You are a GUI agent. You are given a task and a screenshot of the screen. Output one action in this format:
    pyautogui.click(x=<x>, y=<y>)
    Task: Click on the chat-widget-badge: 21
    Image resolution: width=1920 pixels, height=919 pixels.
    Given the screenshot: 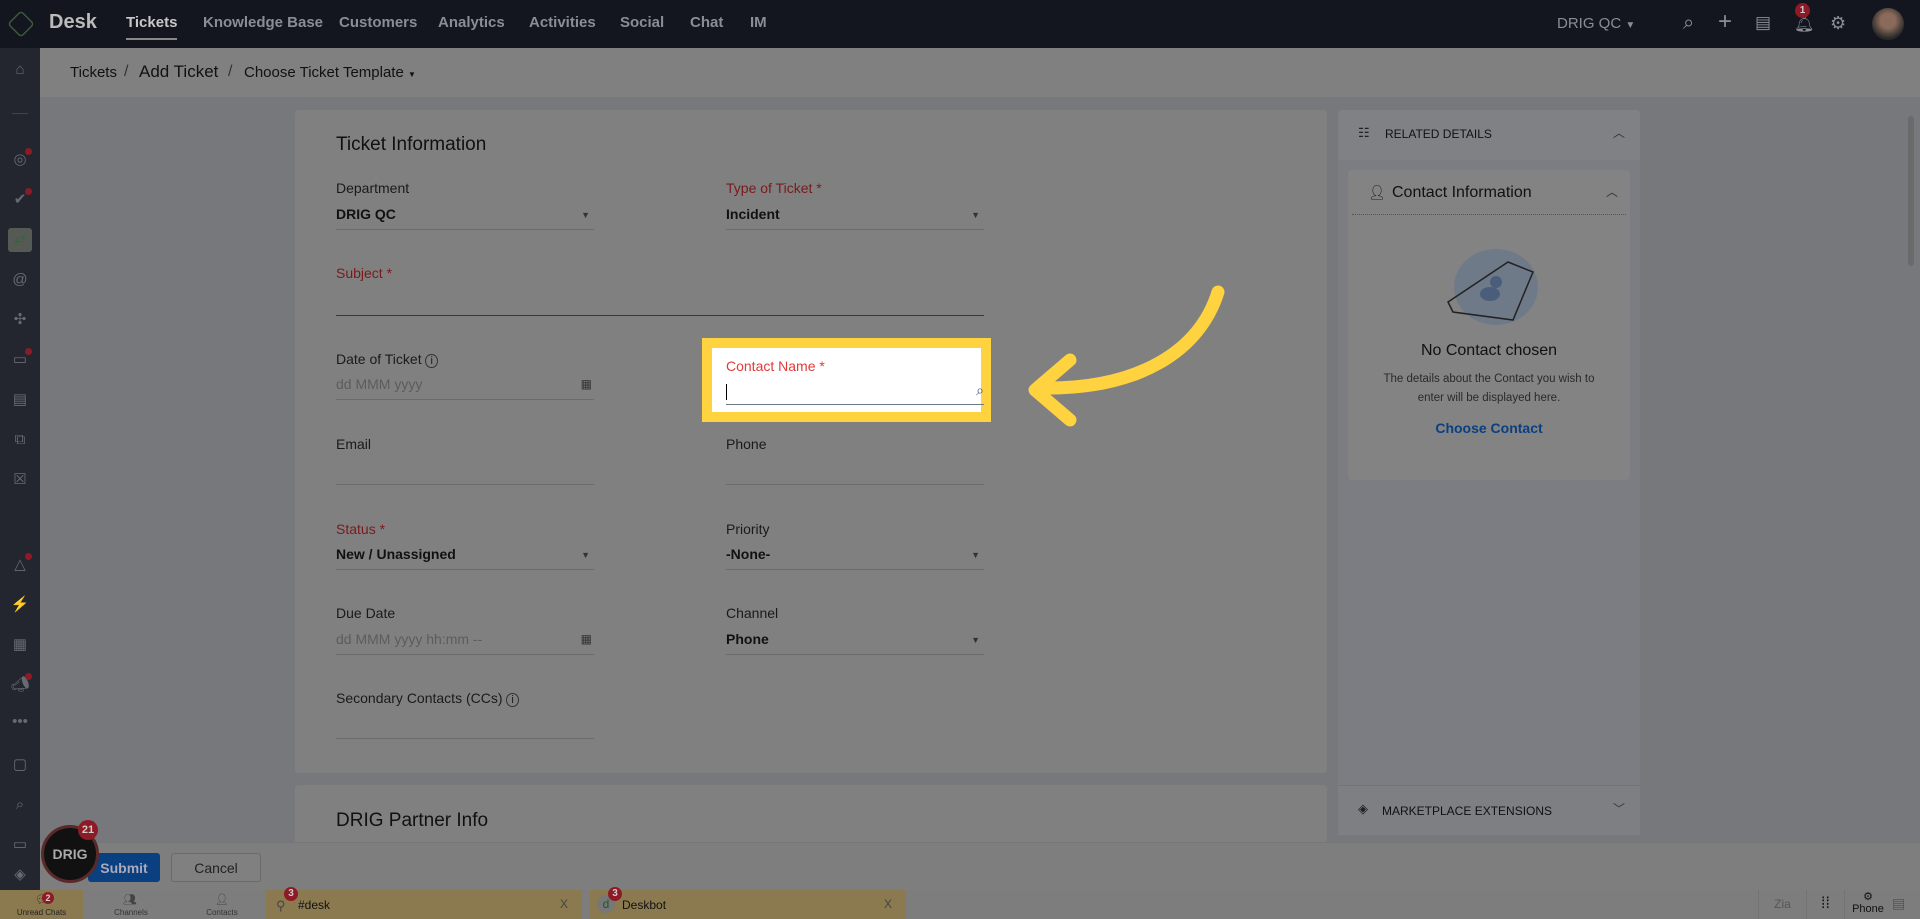 What is the action you would take?
    pyautogui.click(x=88, y=830)
    